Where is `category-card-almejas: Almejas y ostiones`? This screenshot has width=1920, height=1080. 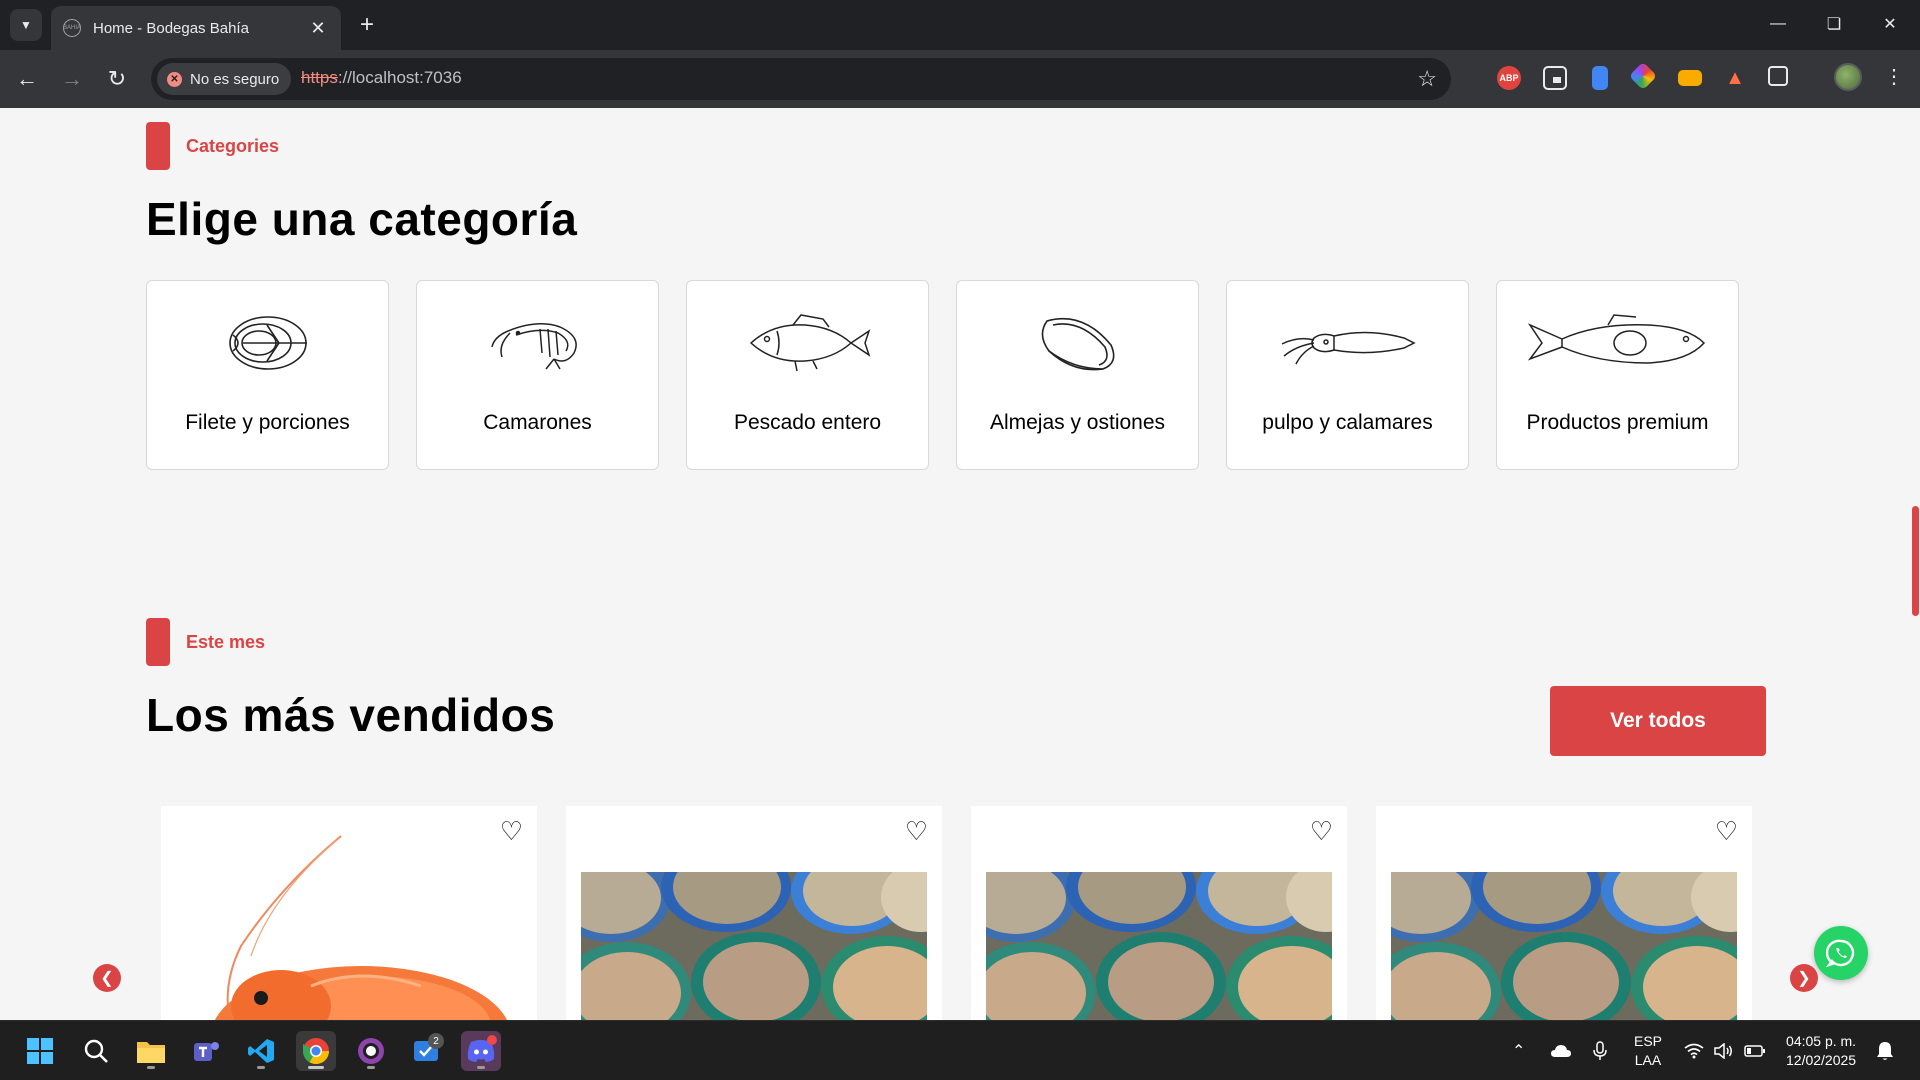 category-card-almejas: Almejas y ostiones is located at coordinates (1077, 375).